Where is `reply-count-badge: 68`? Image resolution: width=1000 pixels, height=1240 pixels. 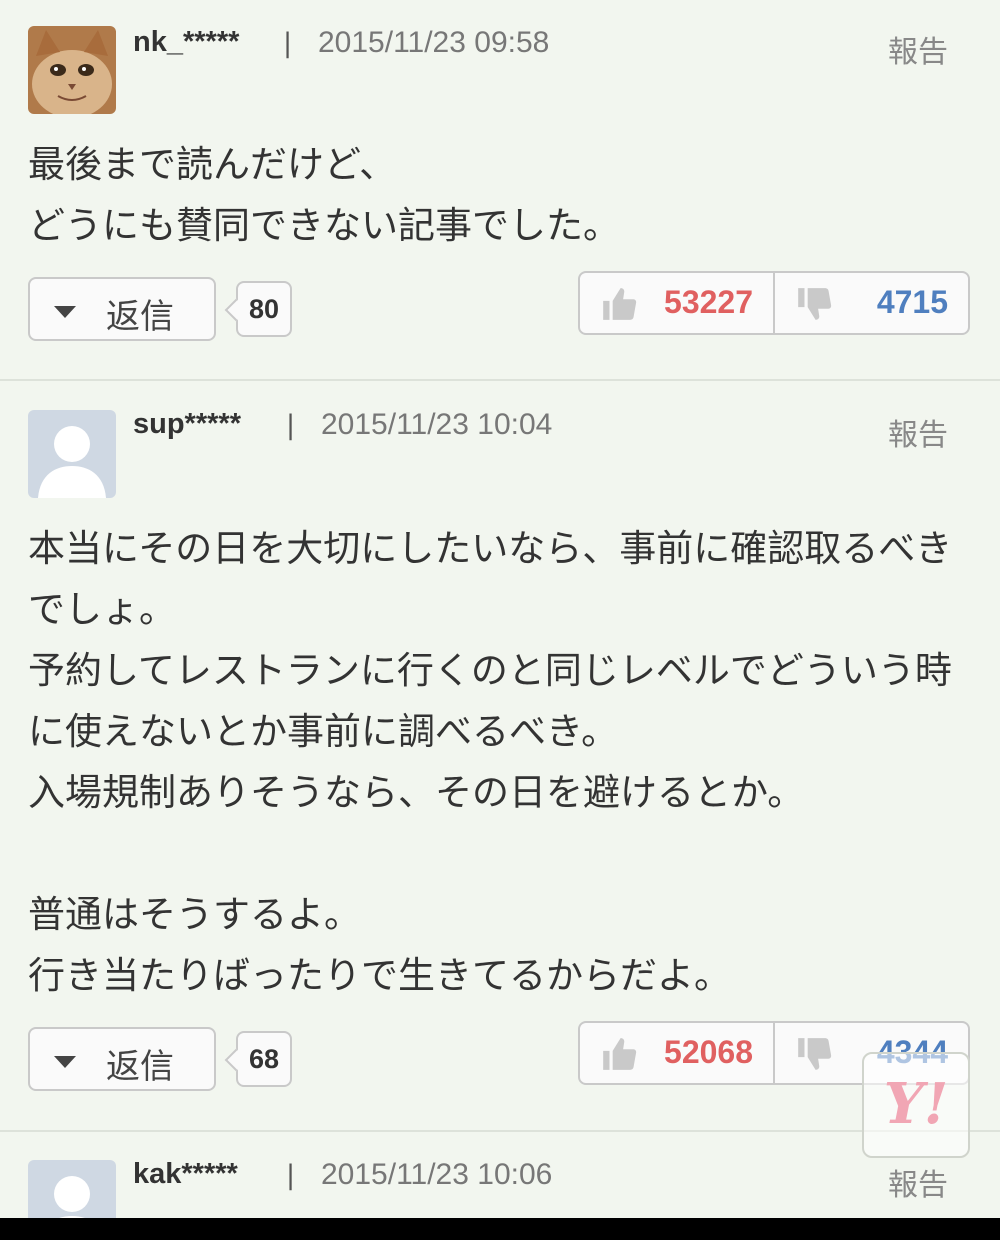 reply-count-badge: 68 is located at coordinates (264, 1059).